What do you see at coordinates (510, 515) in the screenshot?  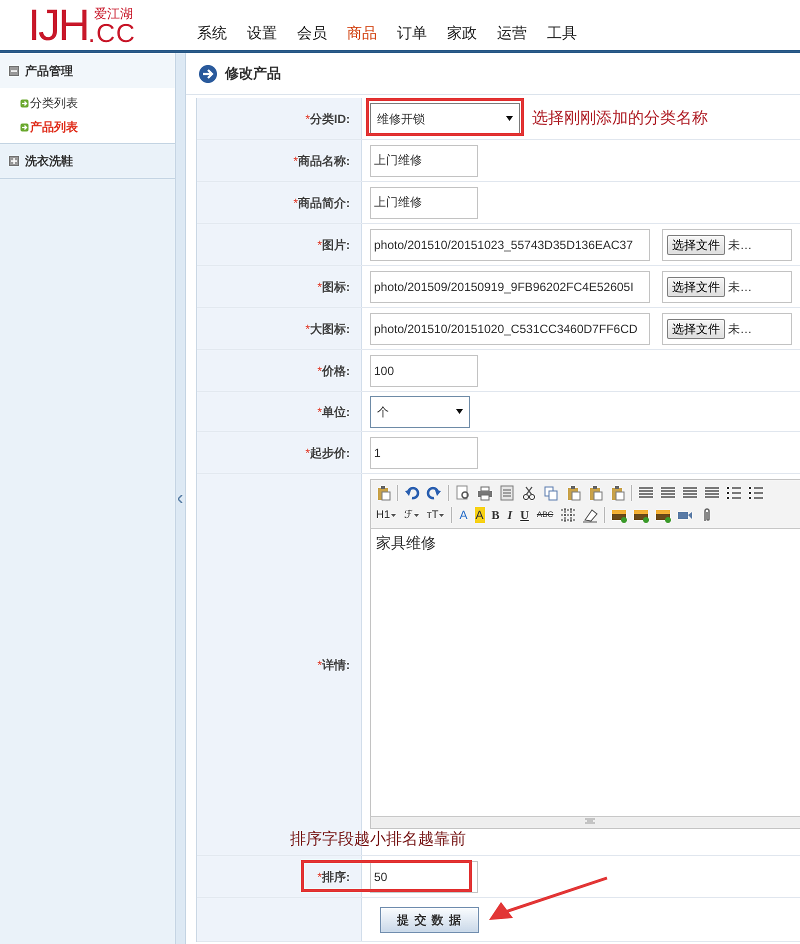 I see `toolbar-button: I` at bounding box center [510, 515].